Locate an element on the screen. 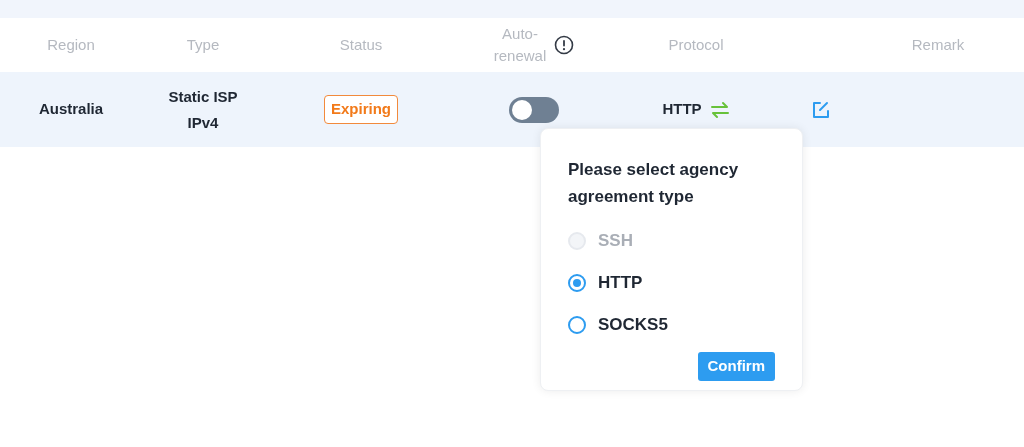 Image resolution: width=1024 pixels, height=447 pixels. toggle-switch is located at coordinates (534, 109).